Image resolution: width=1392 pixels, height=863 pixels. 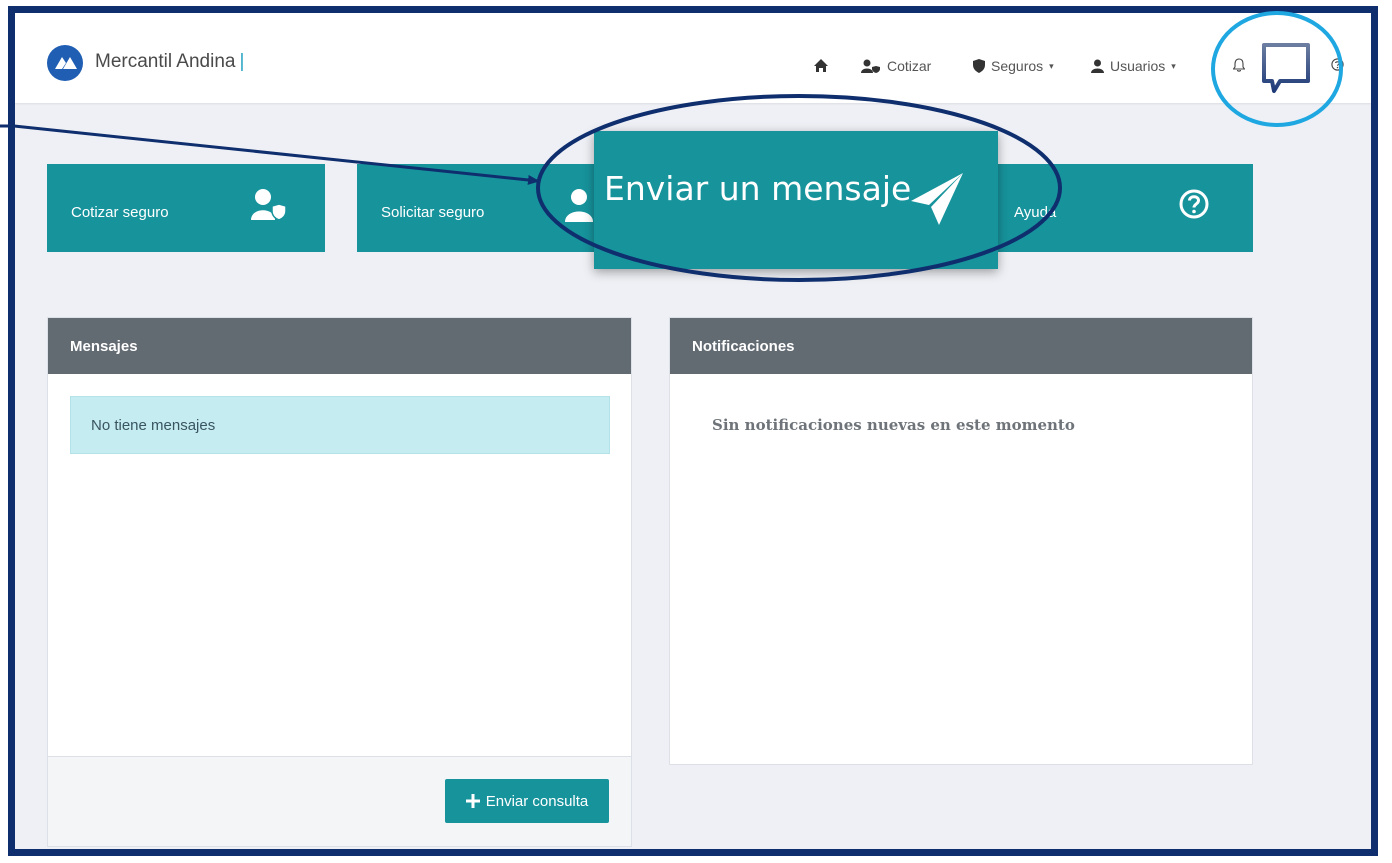 What do you see at coordinates (186, 208) in the screenshot?
I see `tile-cotizar-seguro: Cotizar seguro` at bounding box center [186, 208].